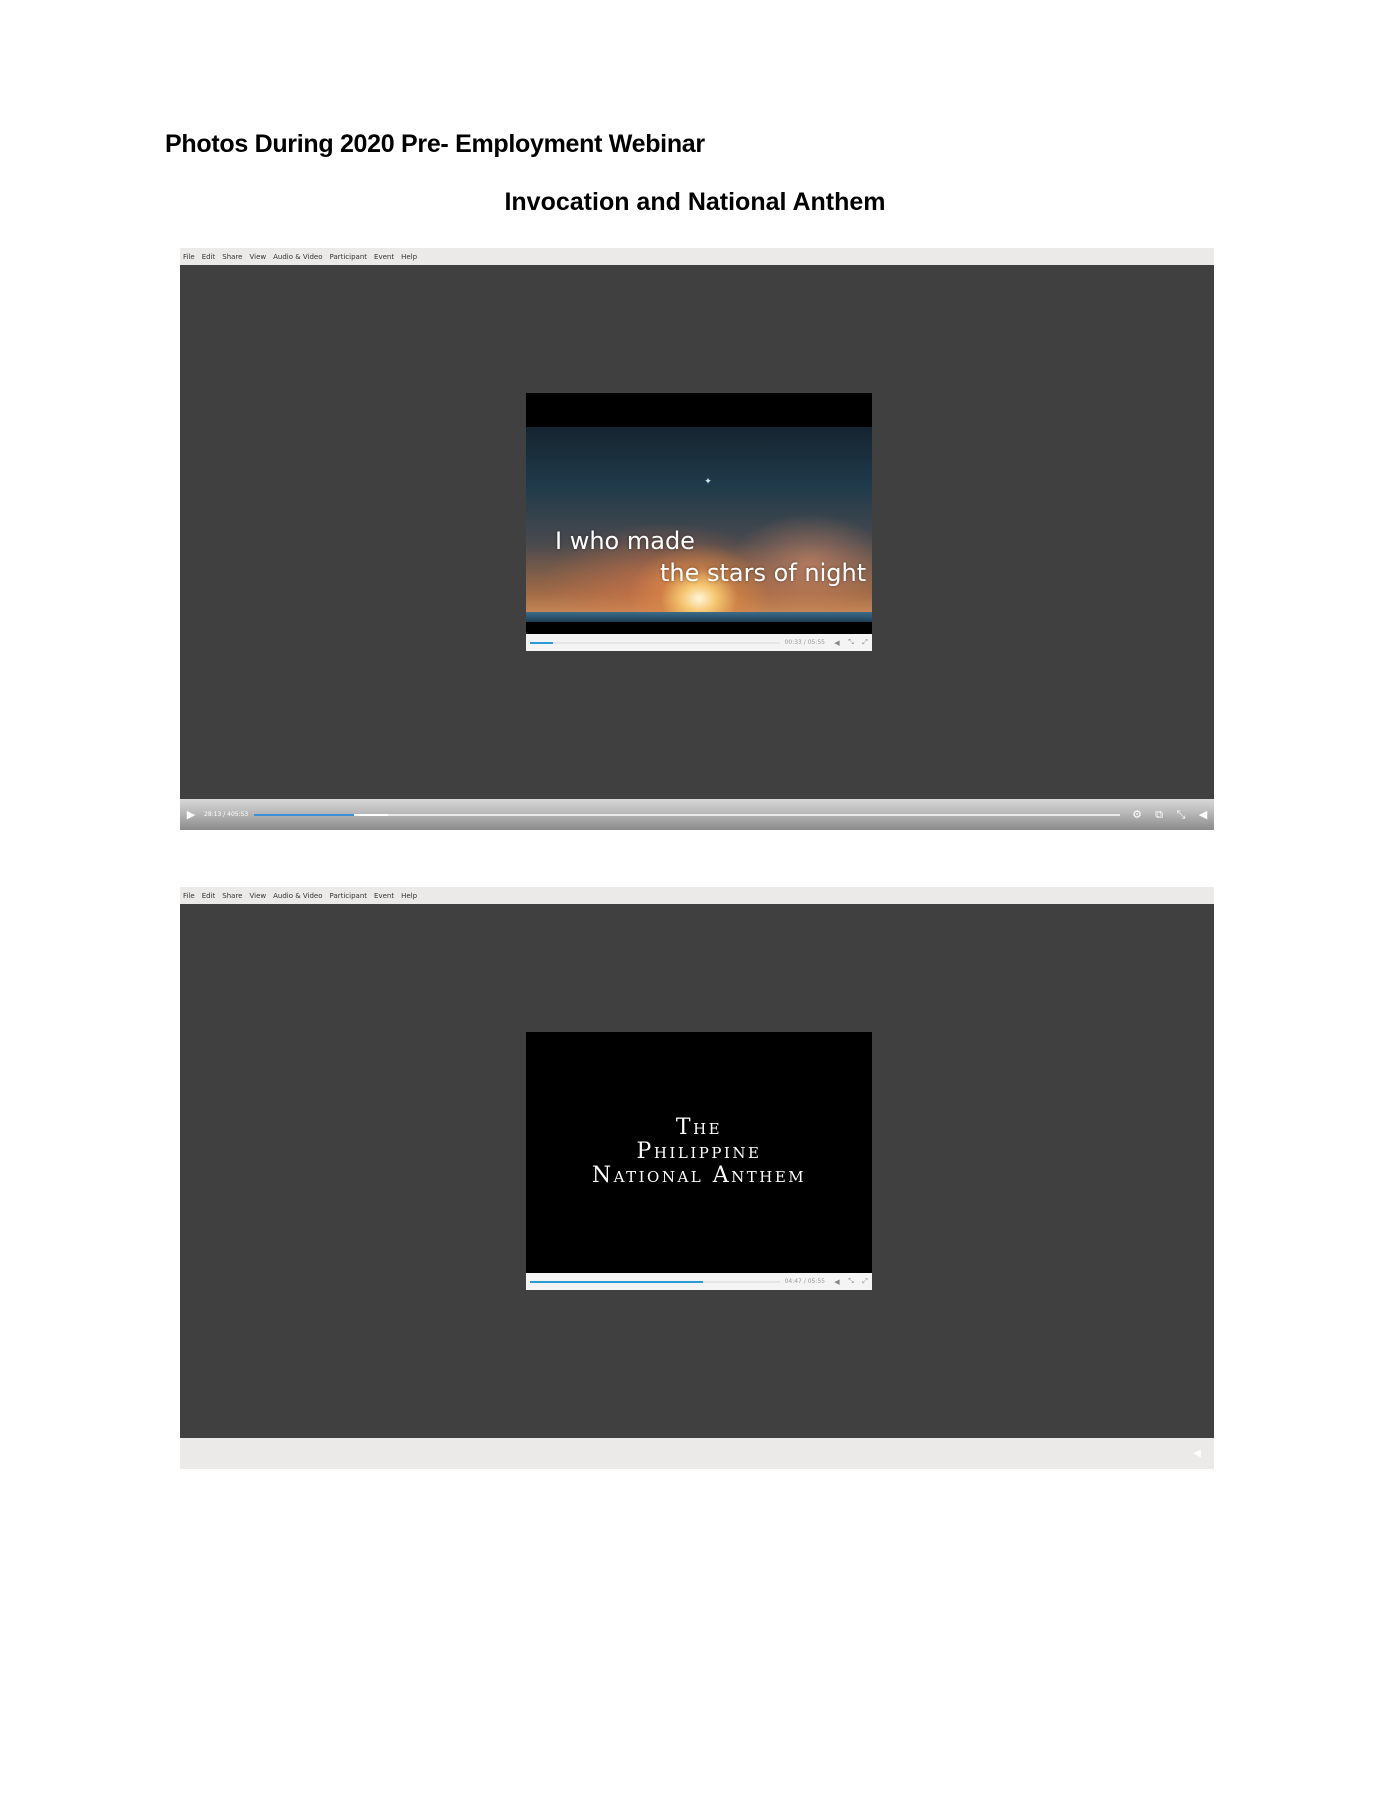 The image size is (1390, 1800). What do you see at coordinates (699, 1127) in the screenshot?
I see `anthem-title-line-1: The` at bounding box center [699, 1127].